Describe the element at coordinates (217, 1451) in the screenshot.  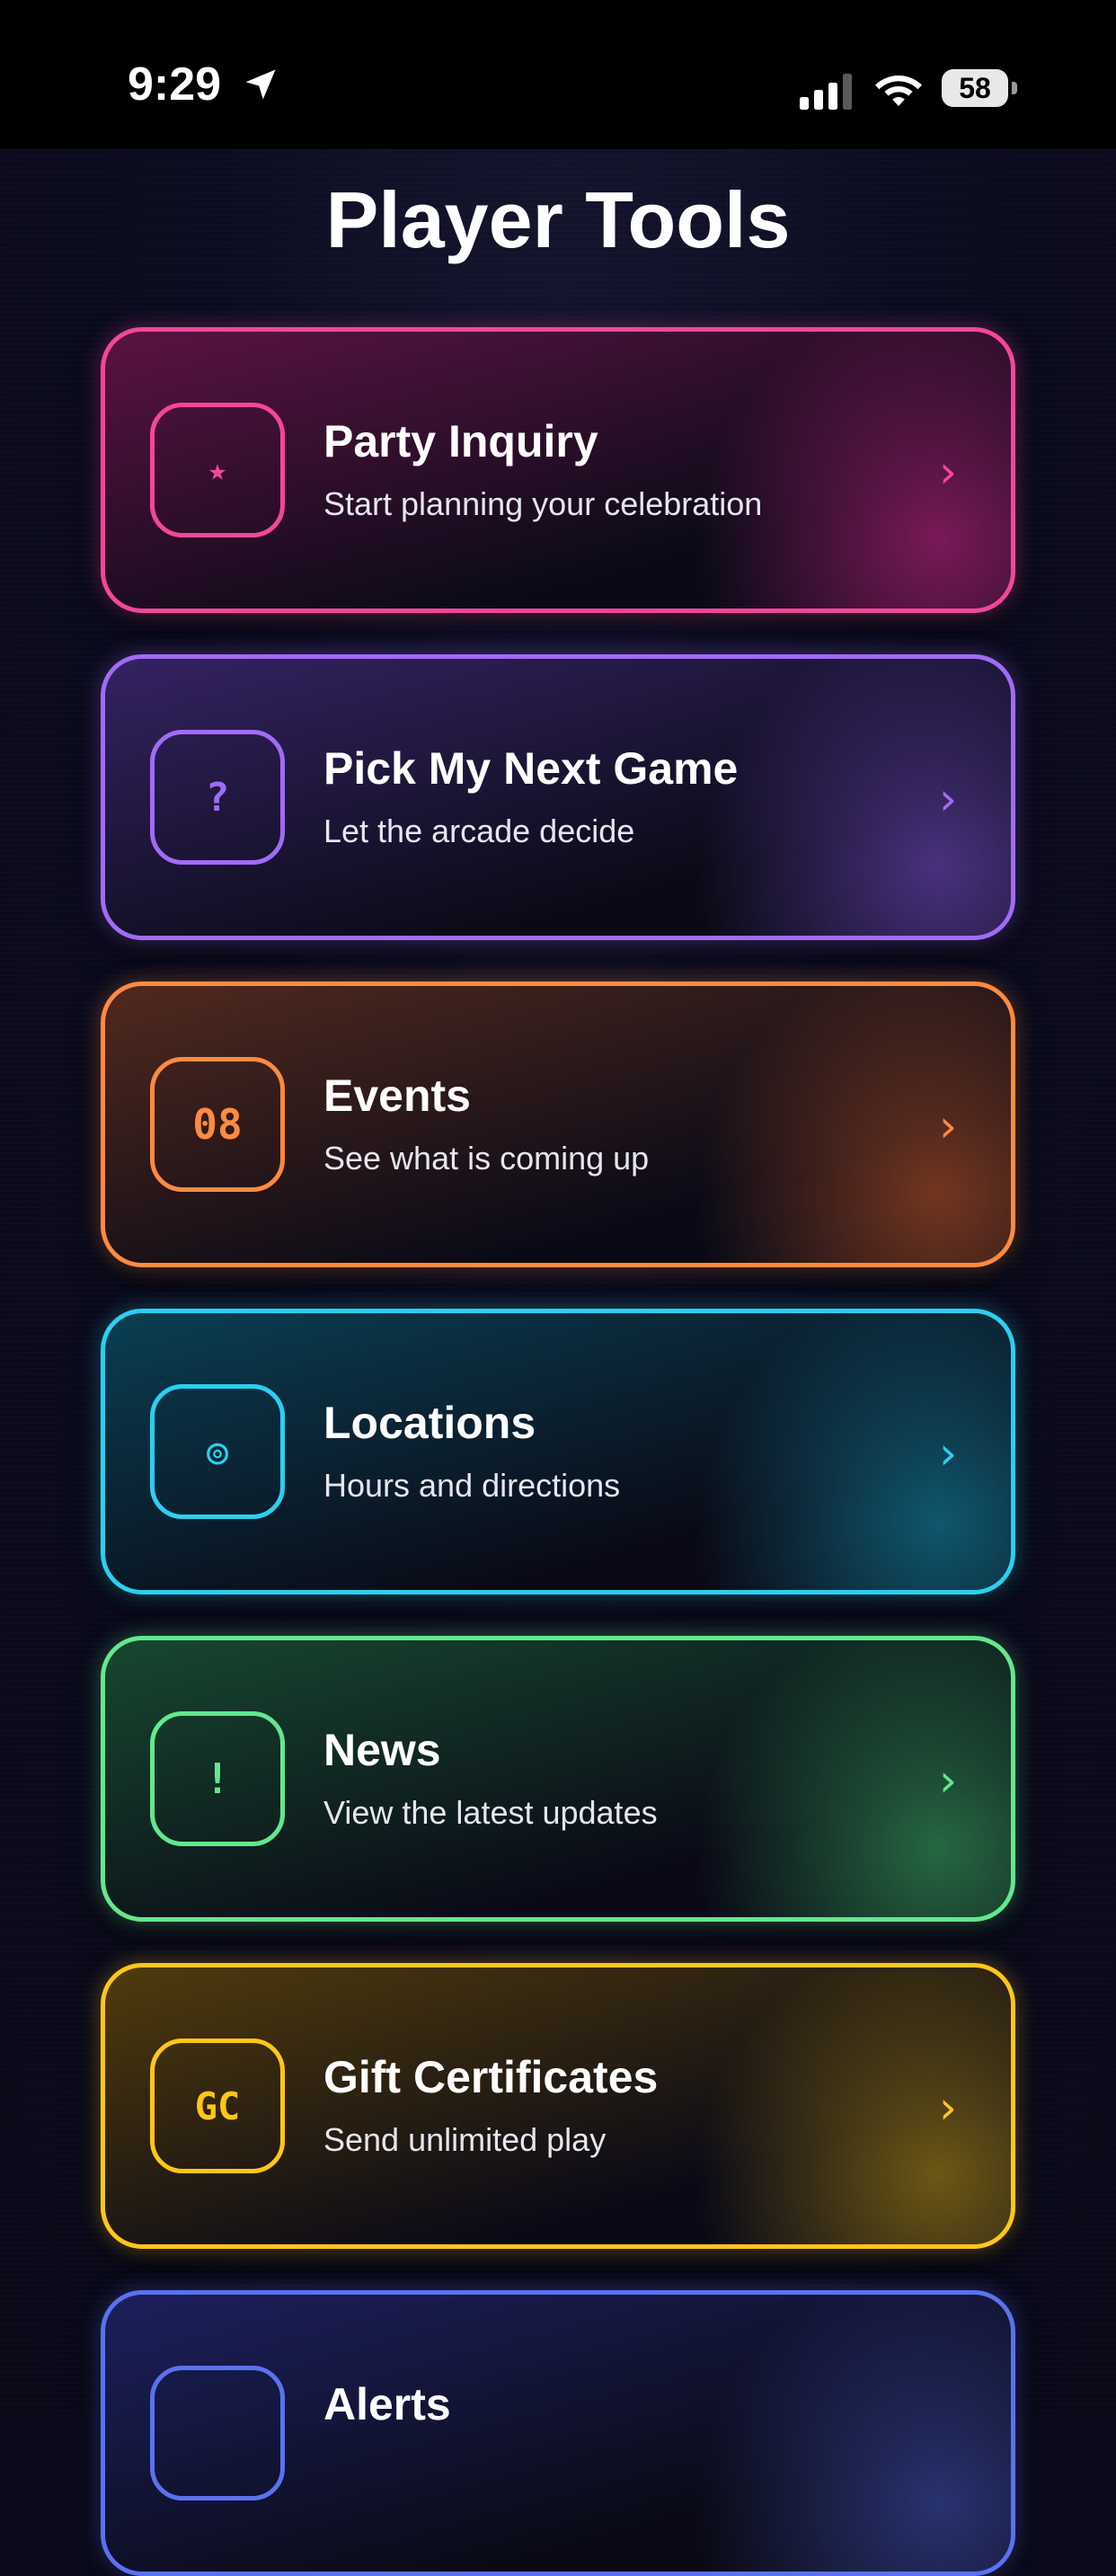
I see `location-target-icon: ◎` at that location.